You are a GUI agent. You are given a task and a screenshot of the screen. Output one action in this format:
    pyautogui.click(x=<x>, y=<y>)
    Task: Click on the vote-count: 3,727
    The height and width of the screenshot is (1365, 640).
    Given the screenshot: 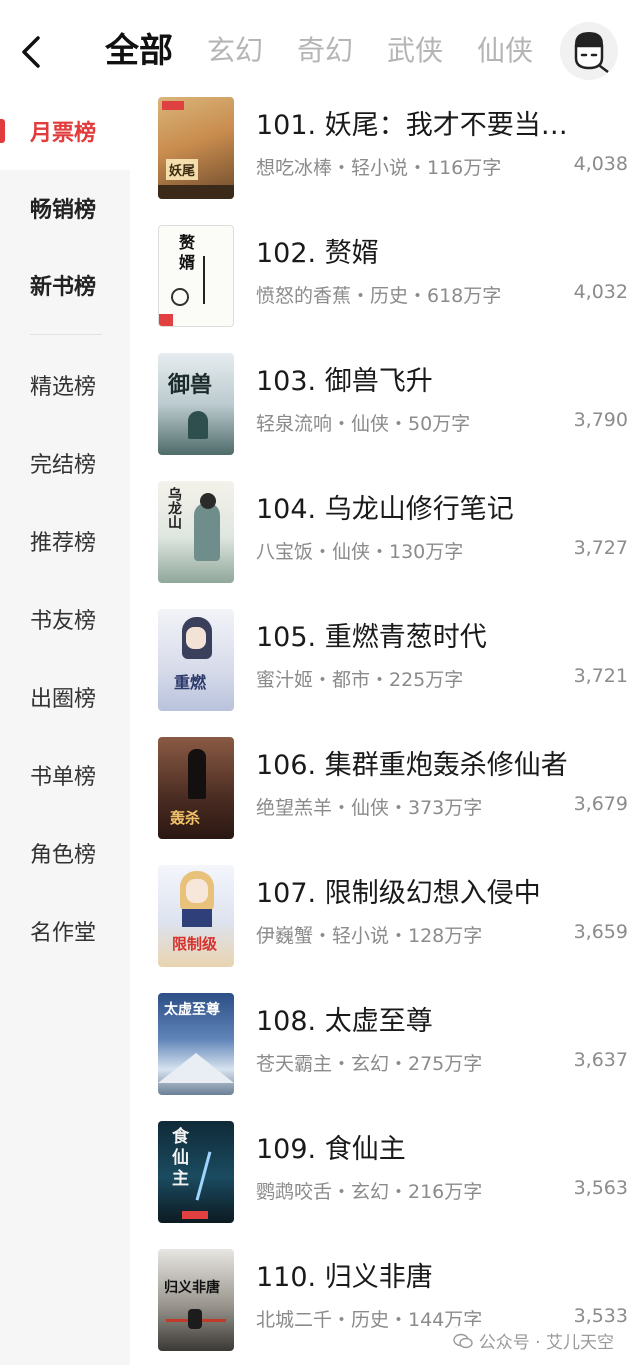 What is the action you would take?
    pyautogui.click(x=600, y=548)
    